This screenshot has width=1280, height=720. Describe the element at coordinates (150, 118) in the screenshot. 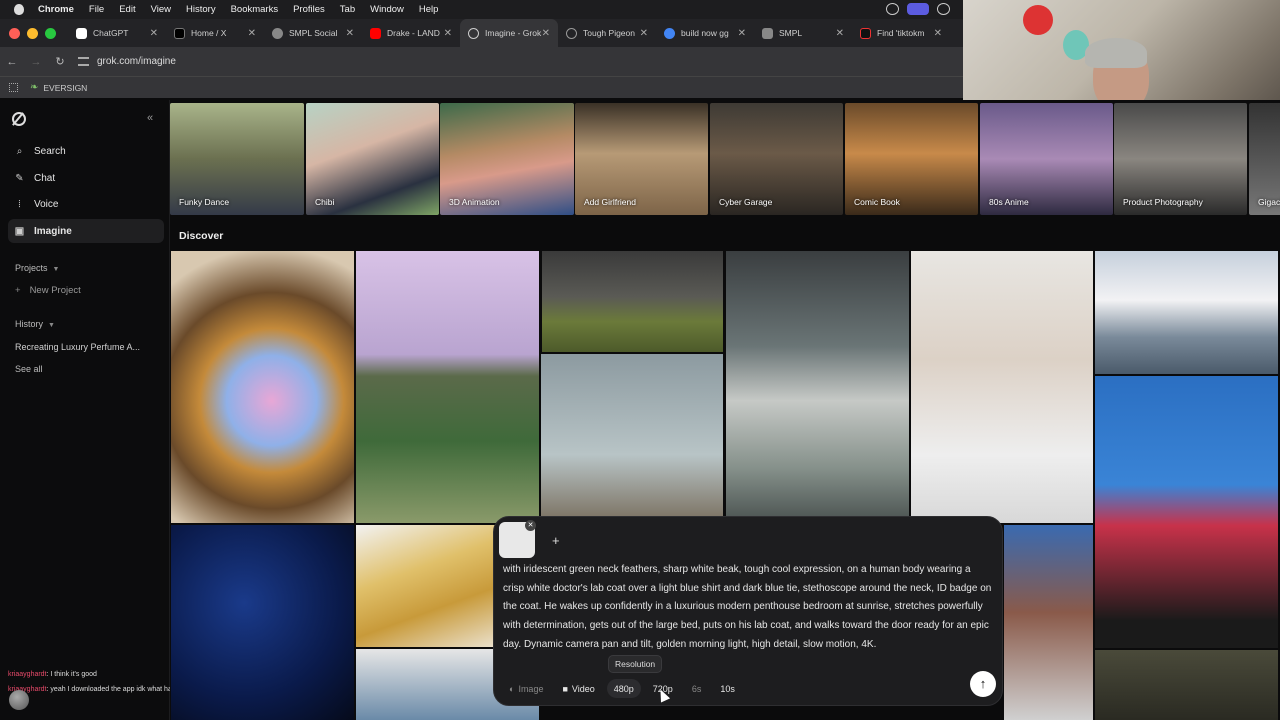

I see `collapse-sidebar-icon: «` at that location.